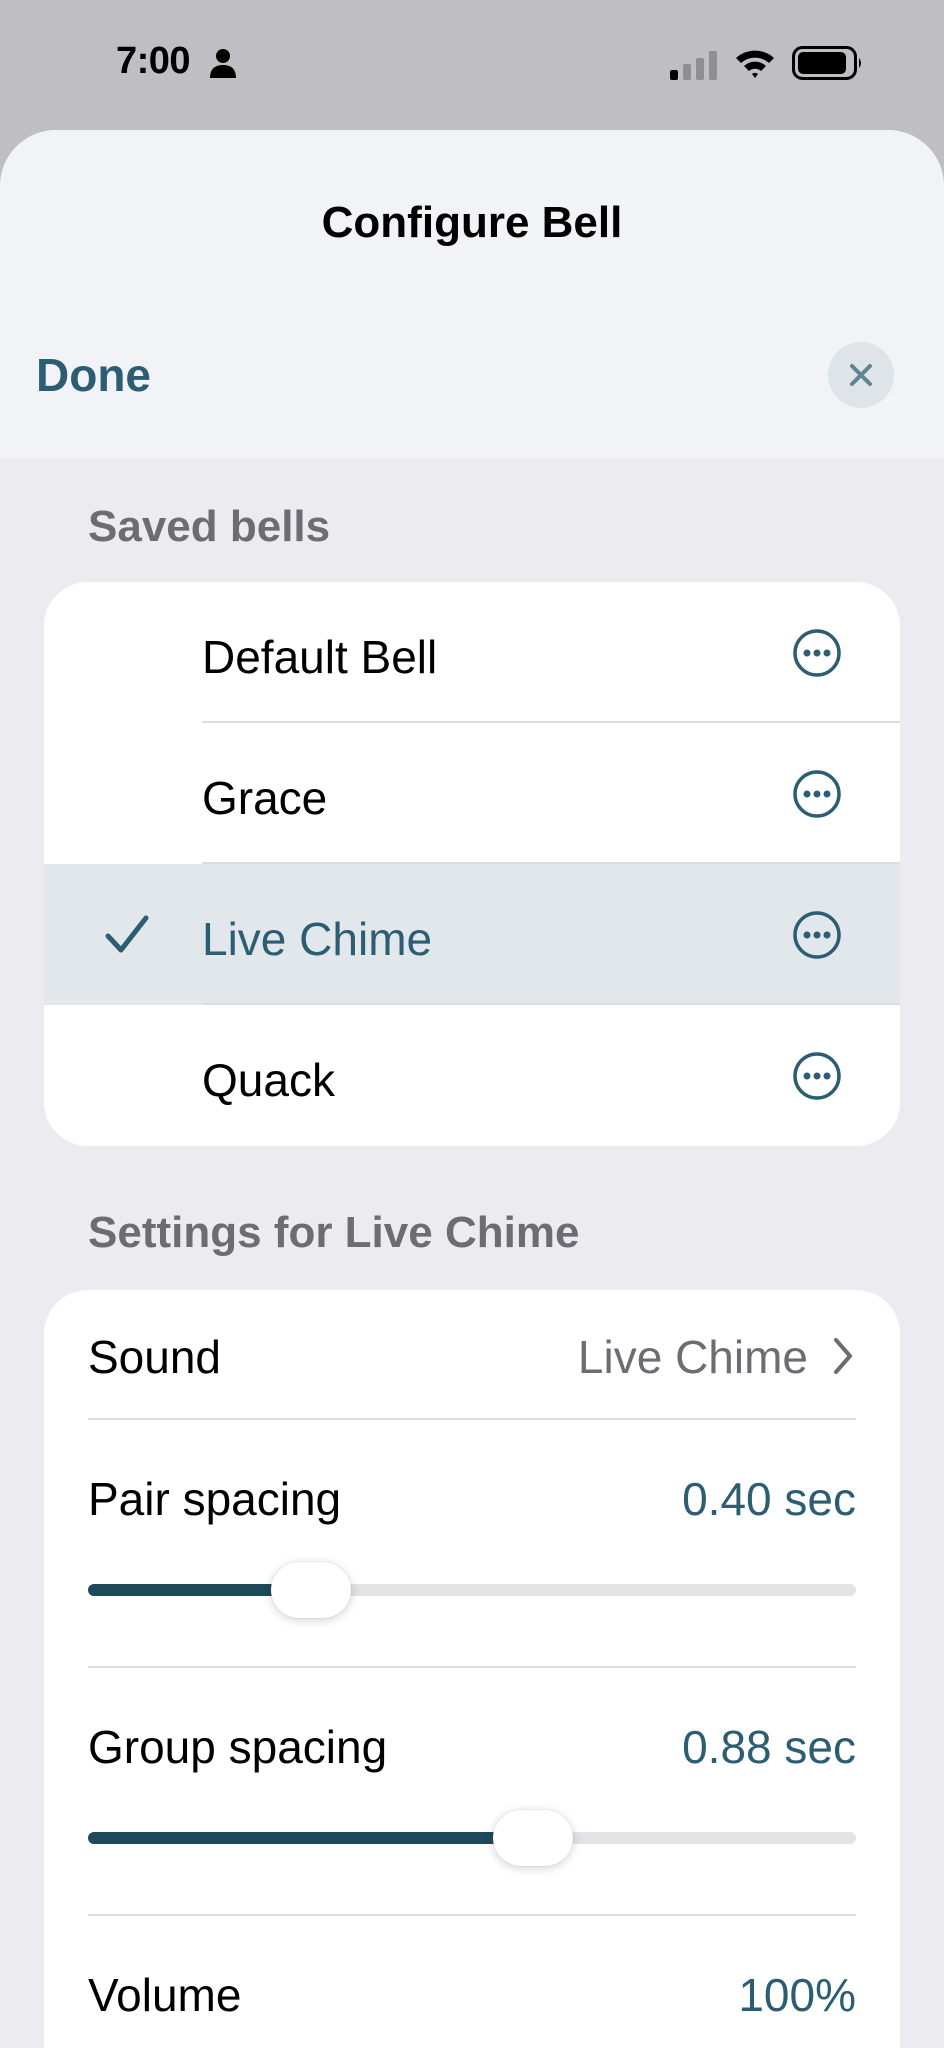 This screenshot has width=944, height=2048. Describe the element at coordinates (155, 1357) in the screenshot. I see `sound-label: Sound` at that location.